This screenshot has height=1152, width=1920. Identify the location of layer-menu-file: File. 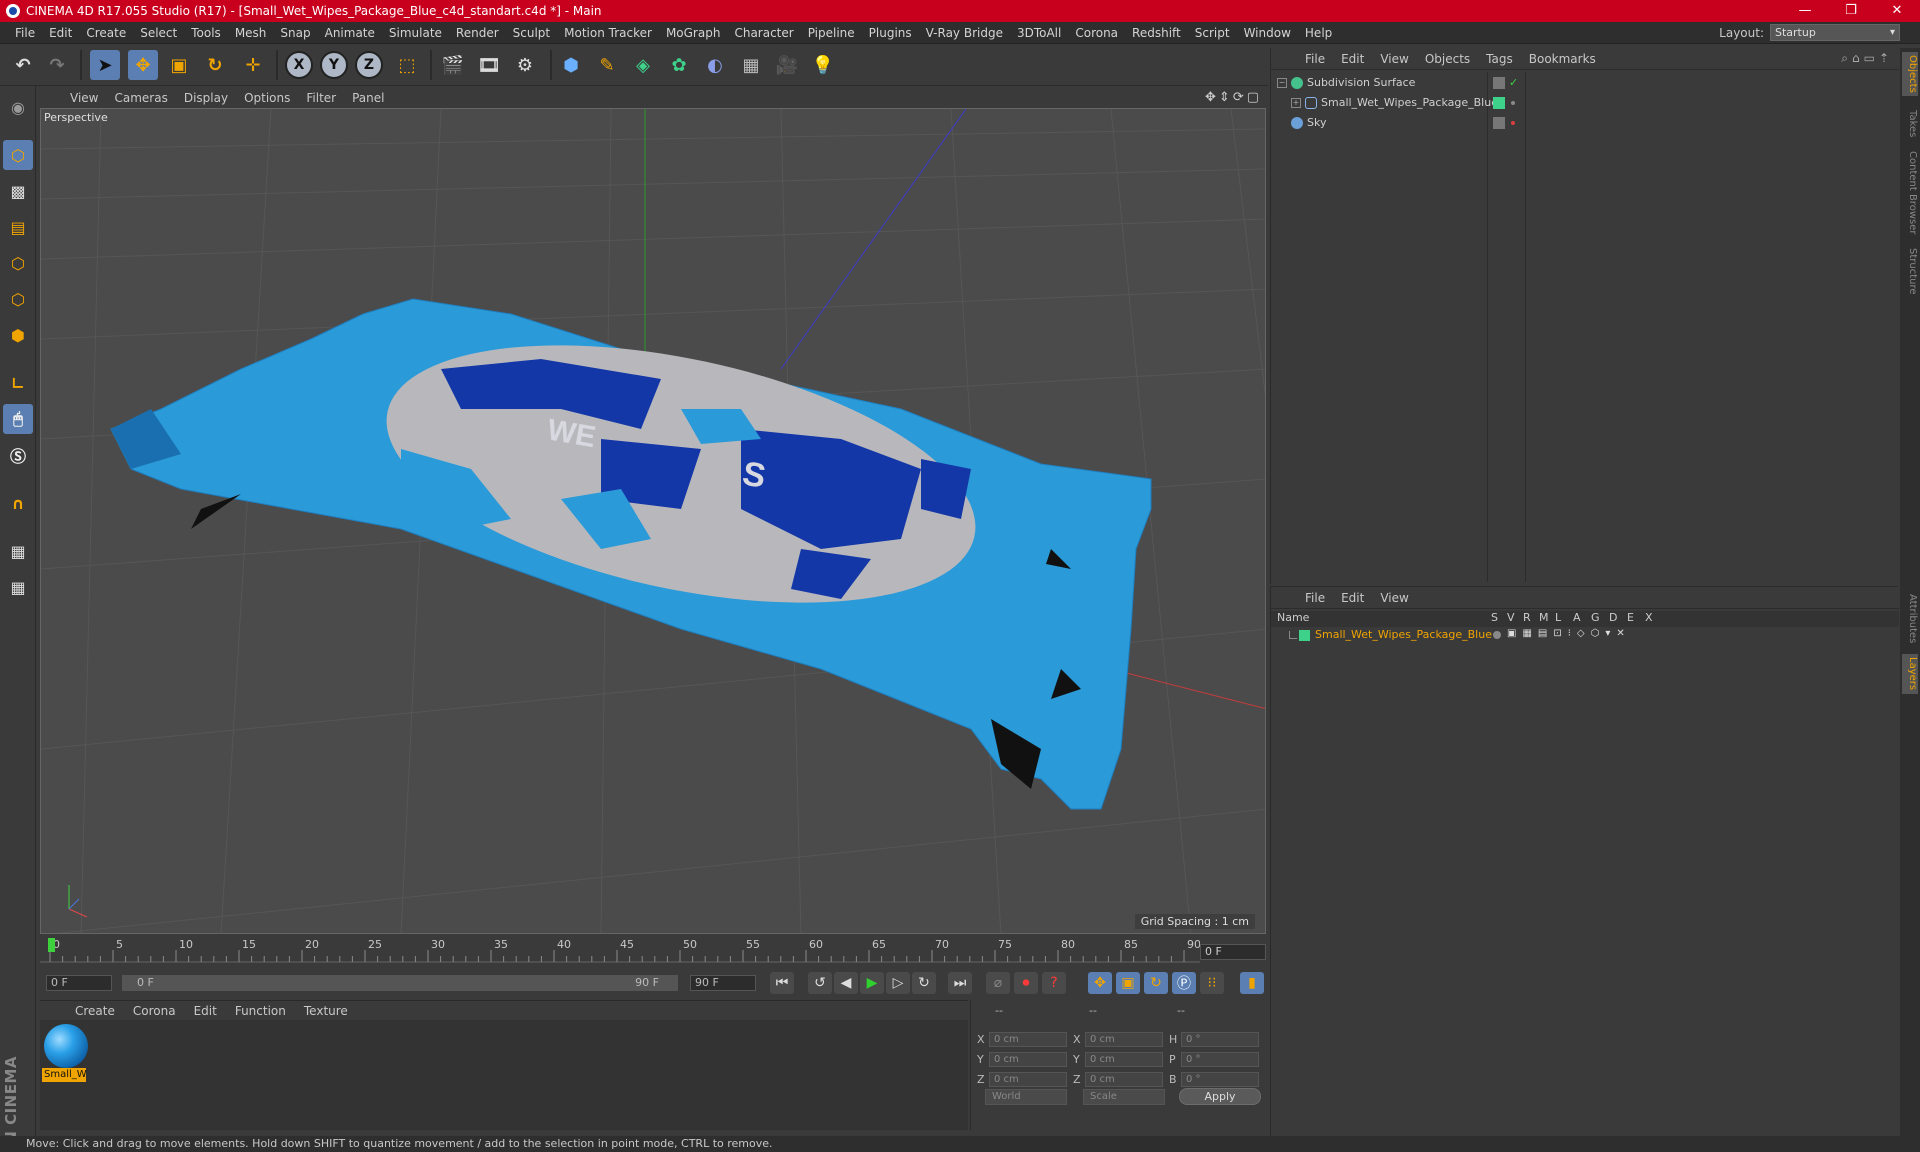
(1315, 598).